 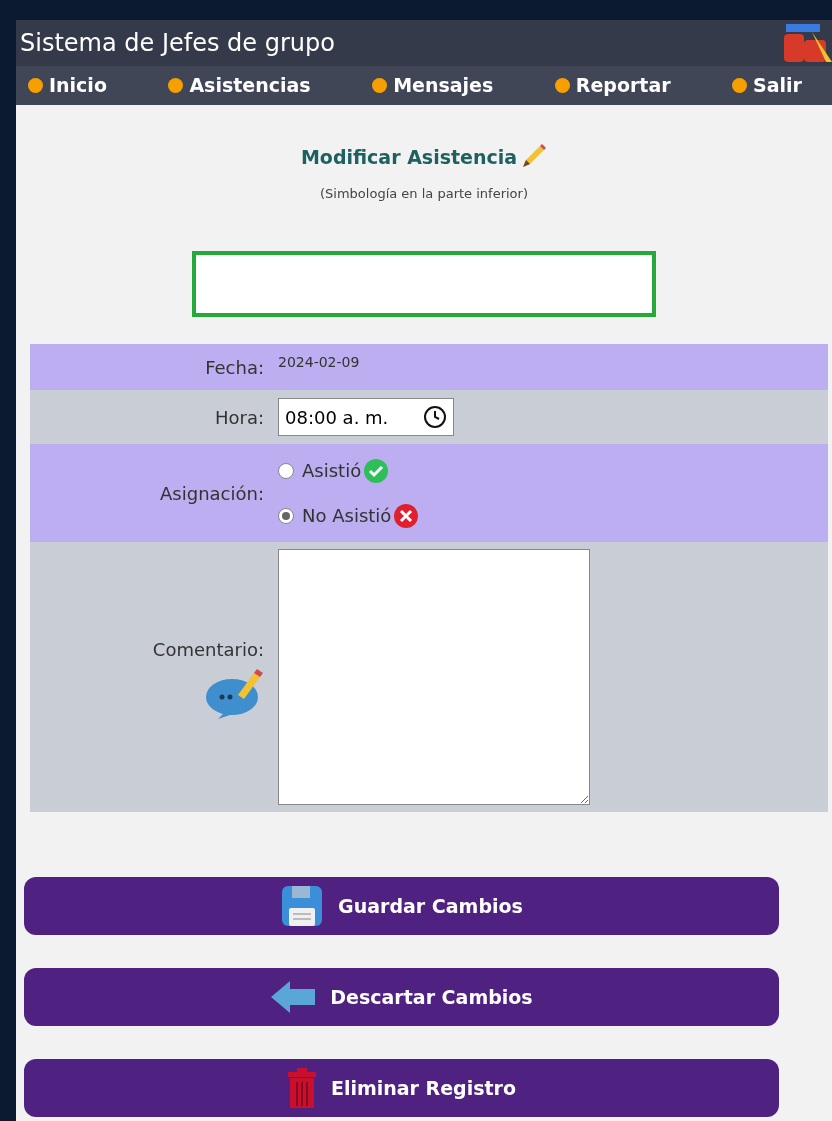 I want to click on logo-icon, so click(x=807, y=43).